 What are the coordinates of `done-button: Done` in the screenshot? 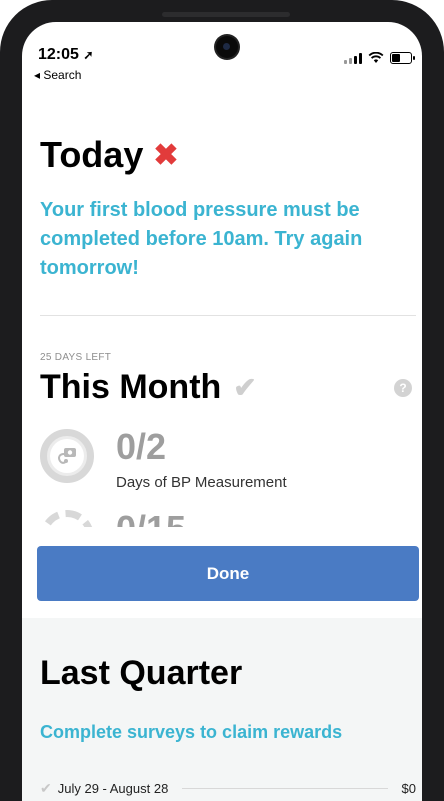 It's located at (228, 573).